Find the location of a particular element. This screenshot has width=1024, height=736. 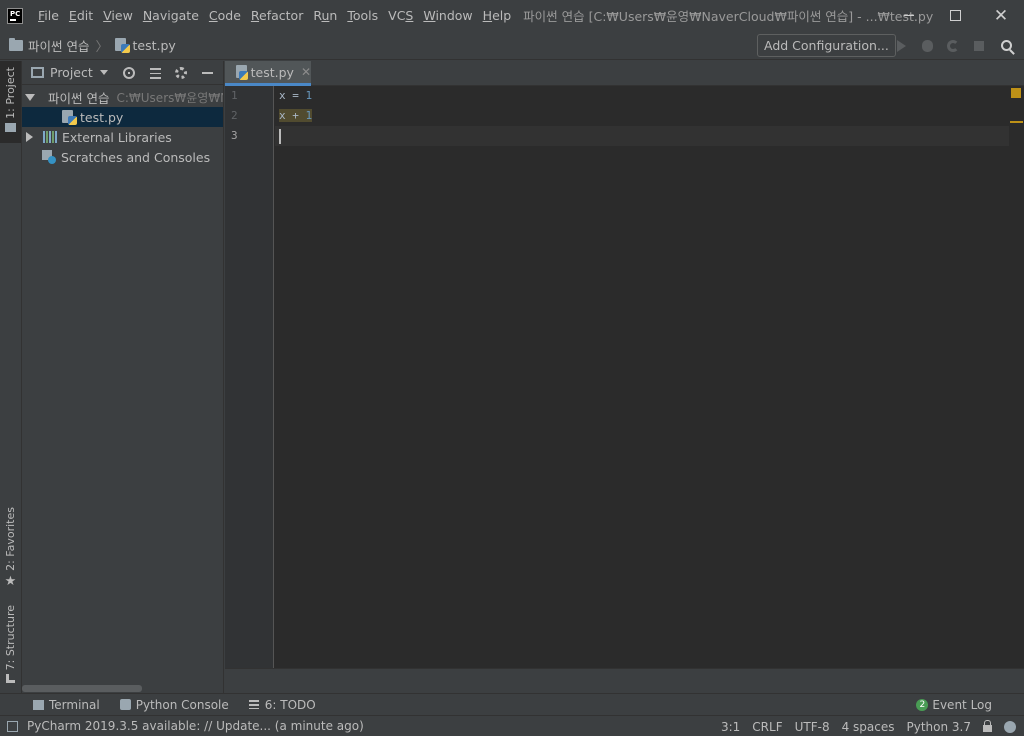

editor-tab-bar: test.py ✕ is located at coordinates (624, 73).